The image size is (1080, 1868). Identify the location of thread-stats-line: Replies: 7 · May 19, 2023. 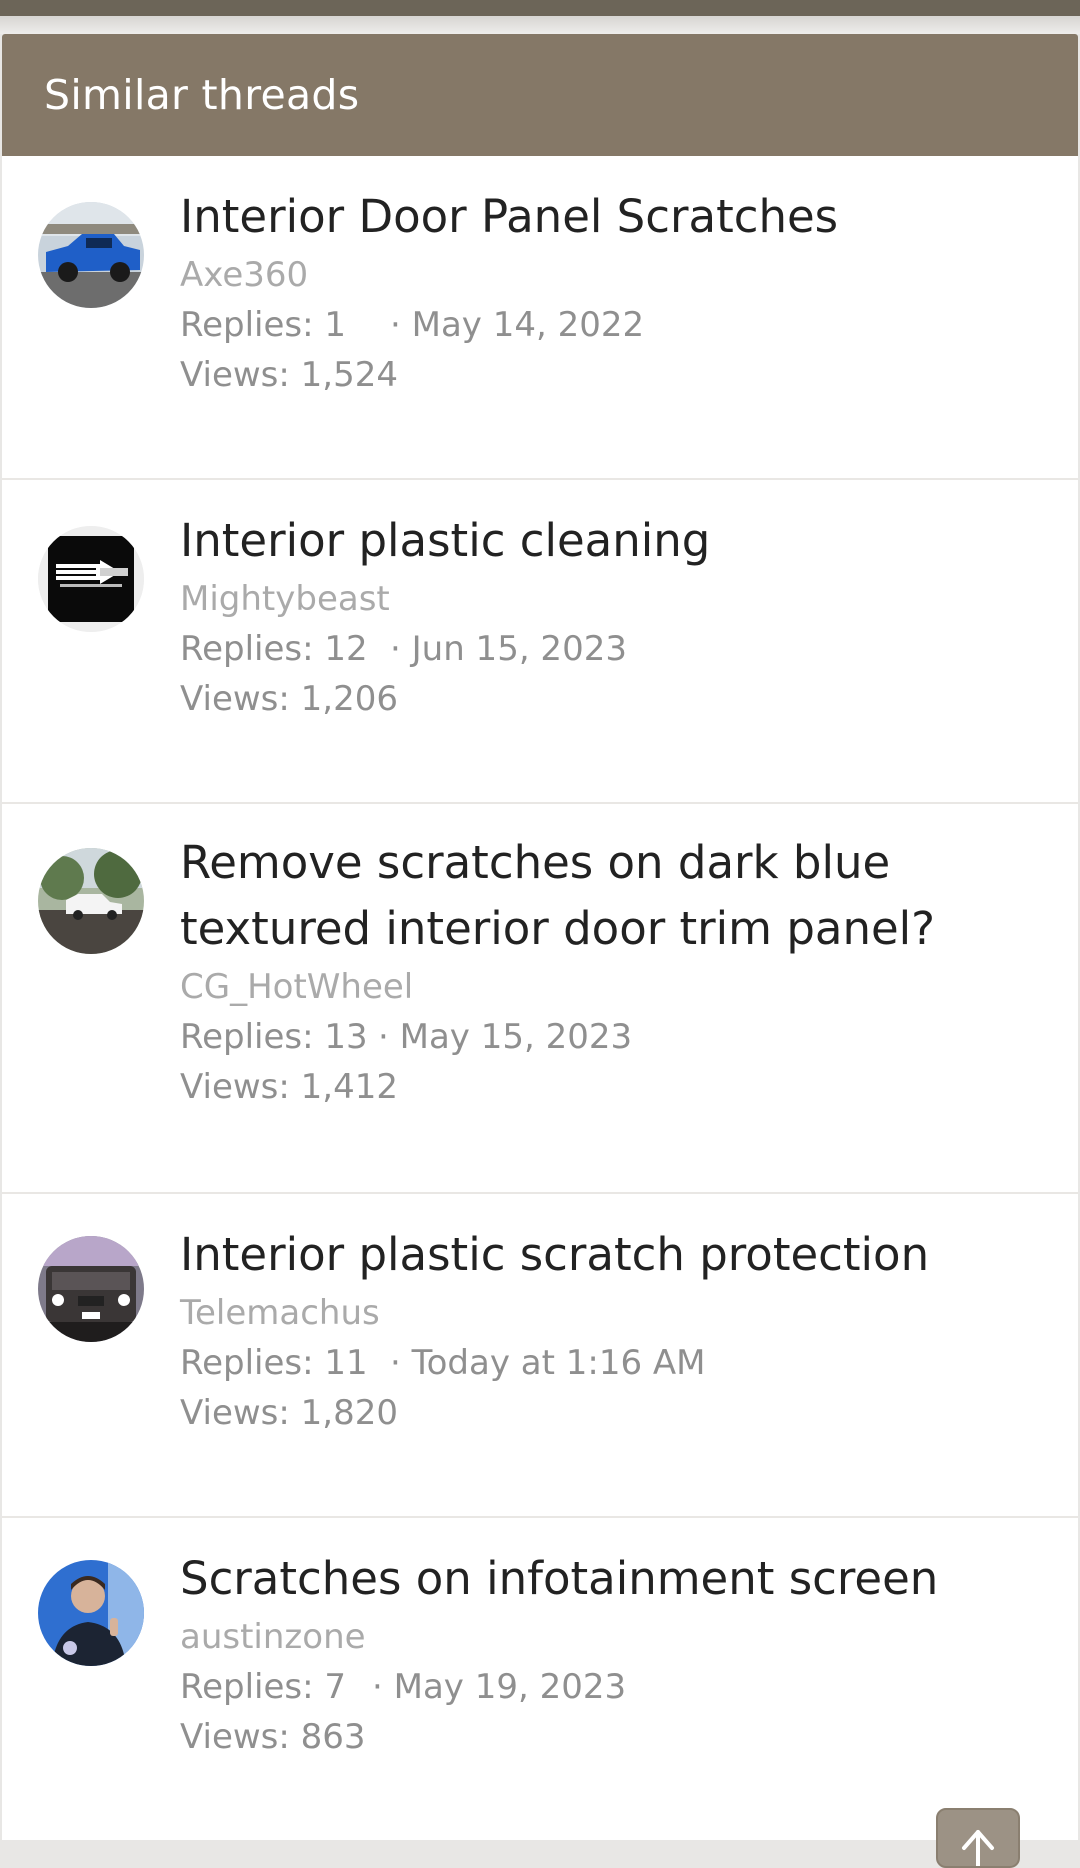
(609, 1687).